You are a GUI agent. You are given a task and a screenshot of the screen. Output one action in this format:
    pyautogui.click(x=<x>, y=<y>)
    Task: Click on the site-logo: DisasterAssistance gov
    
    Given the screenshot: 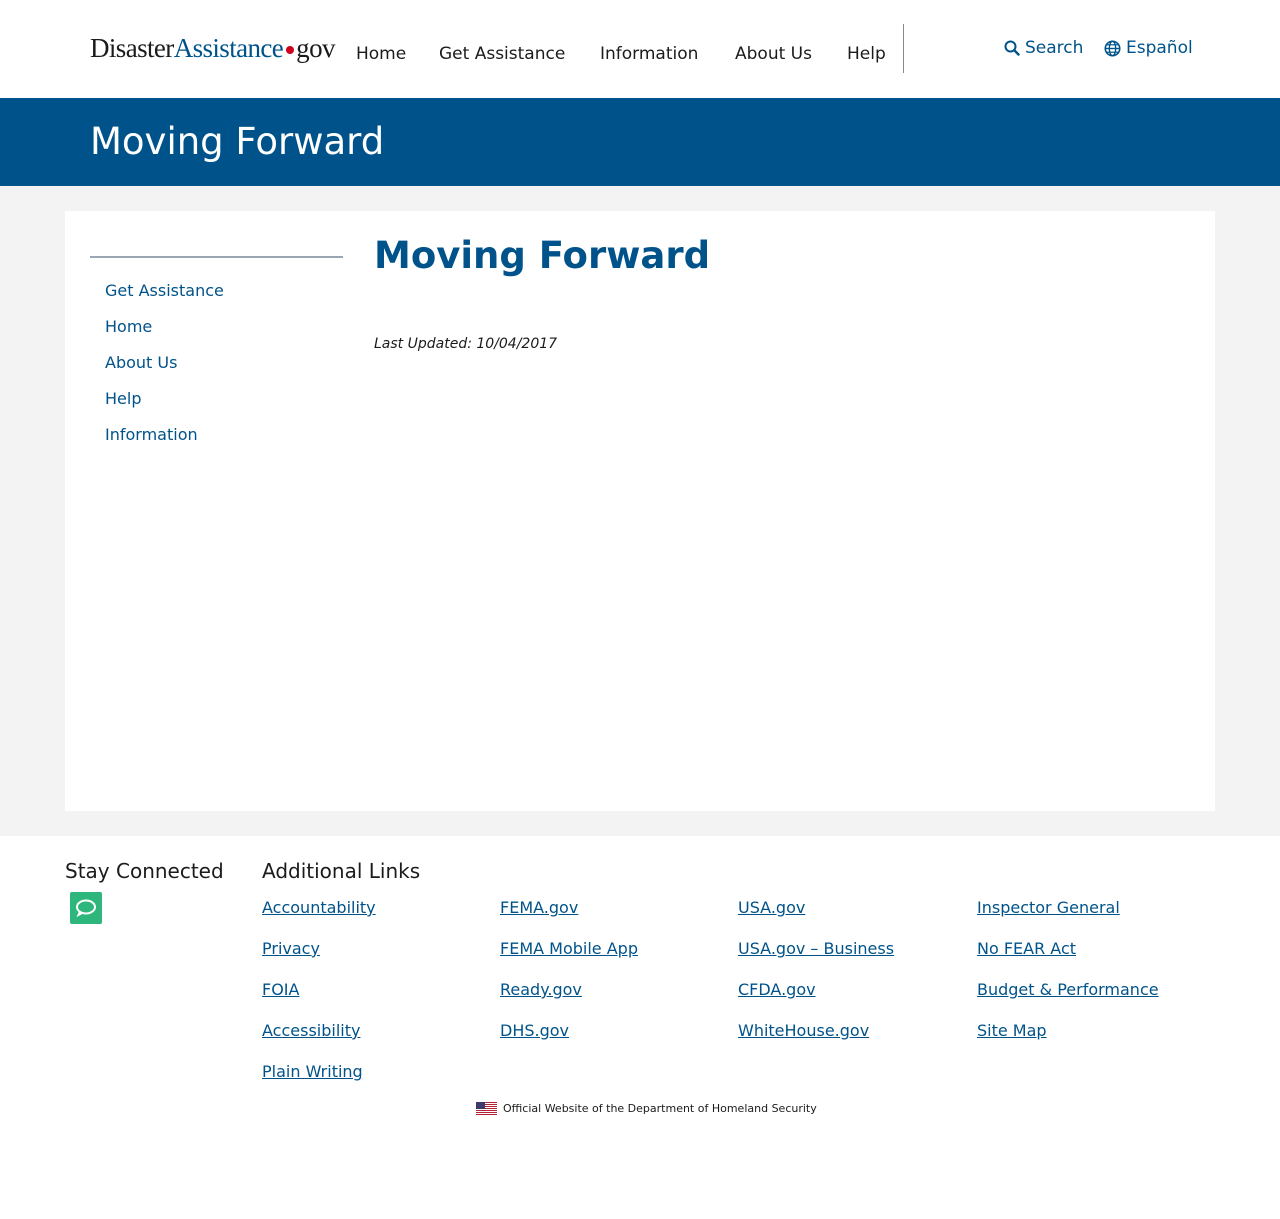 What is the action you would take?
    pyautogui.click(x=212, y=48)
    